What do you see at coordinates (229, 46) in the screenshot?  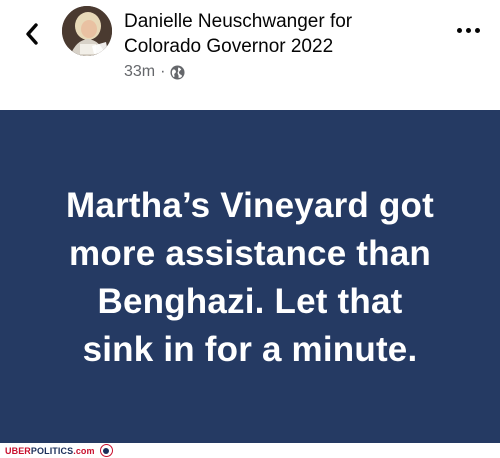 I see `author-line-2: Colorado Governor 2022` at bounding box center [229, 46].